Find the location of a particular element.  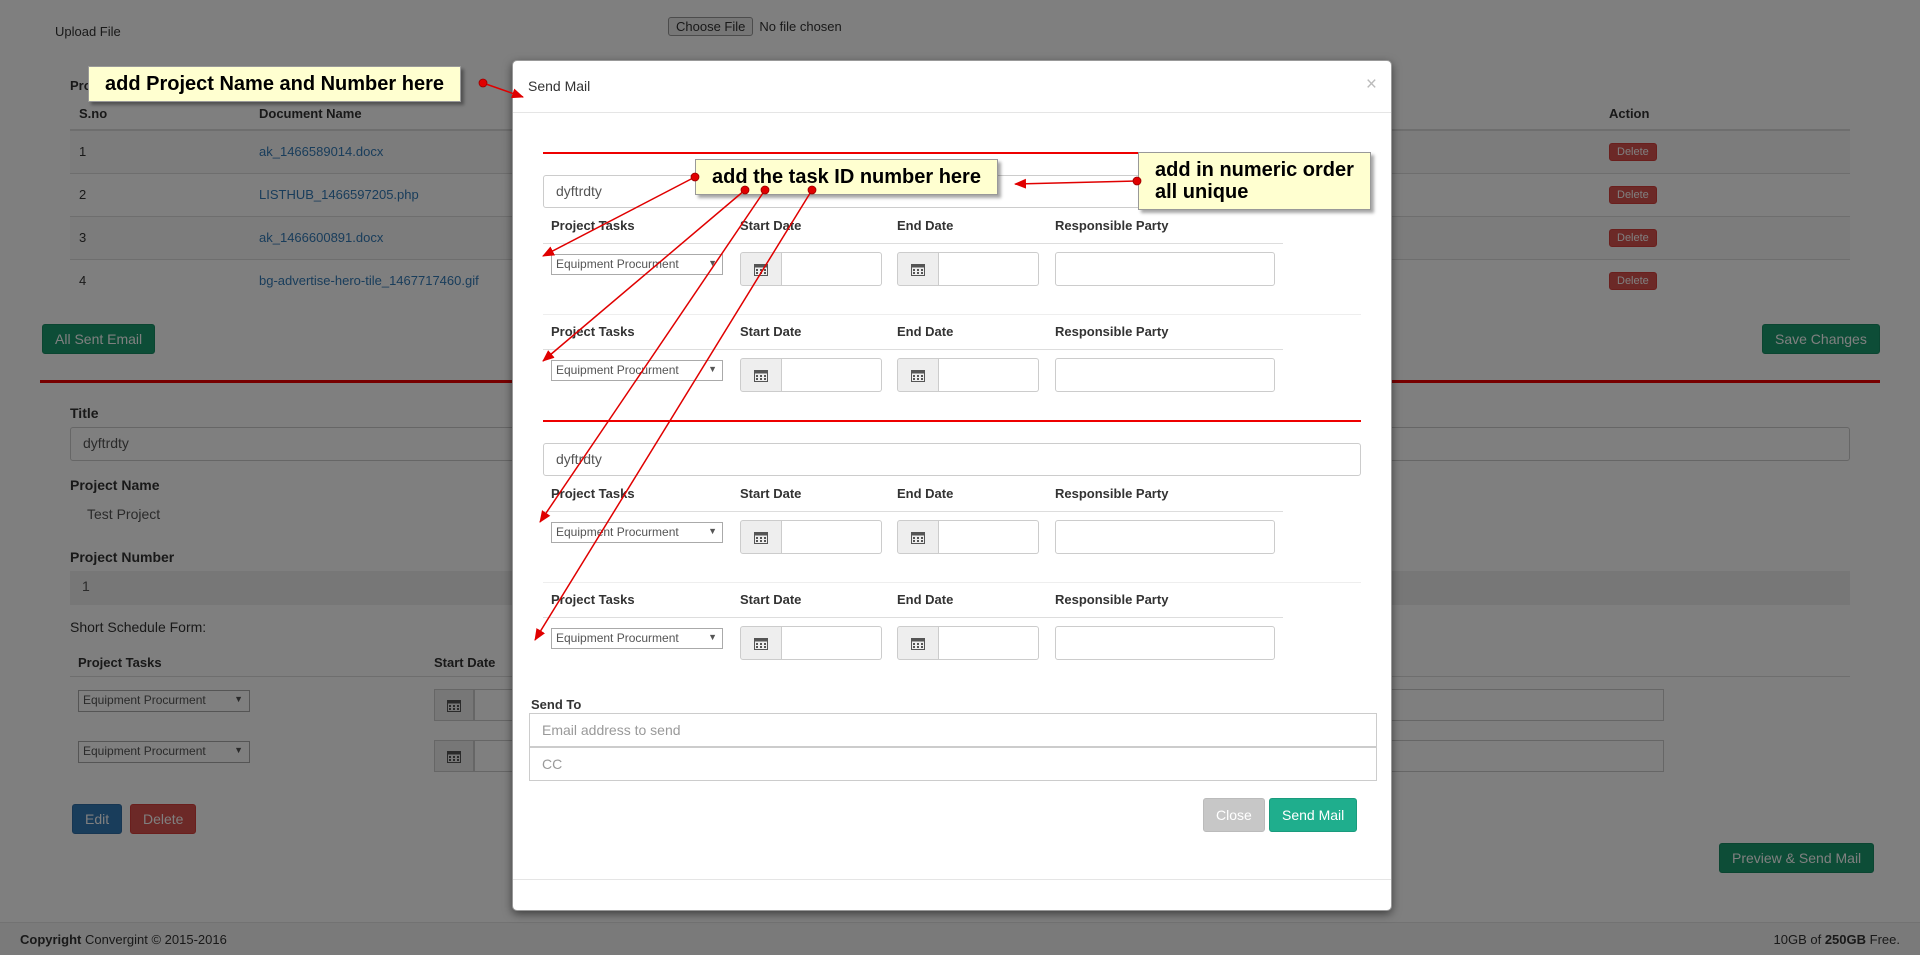

annotation-numeric-order: add in numeric order all unique is located at coordinates (1254, 181).